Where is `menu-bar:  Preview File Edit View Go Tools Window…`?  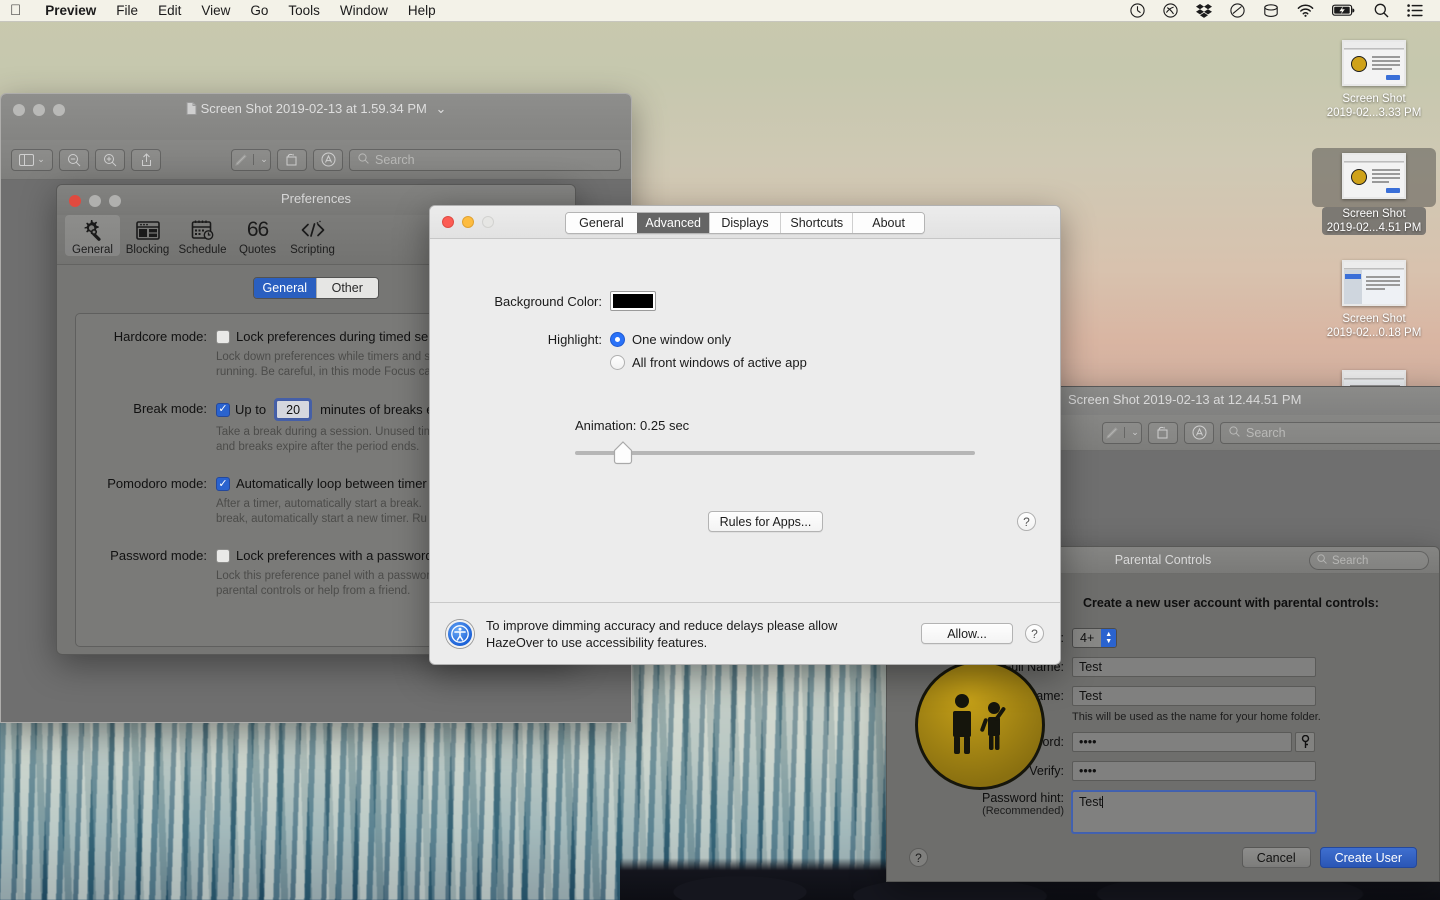 menu-bar:  Preview File Edit View Go Tools Window… is located at coordinates (720, 11).